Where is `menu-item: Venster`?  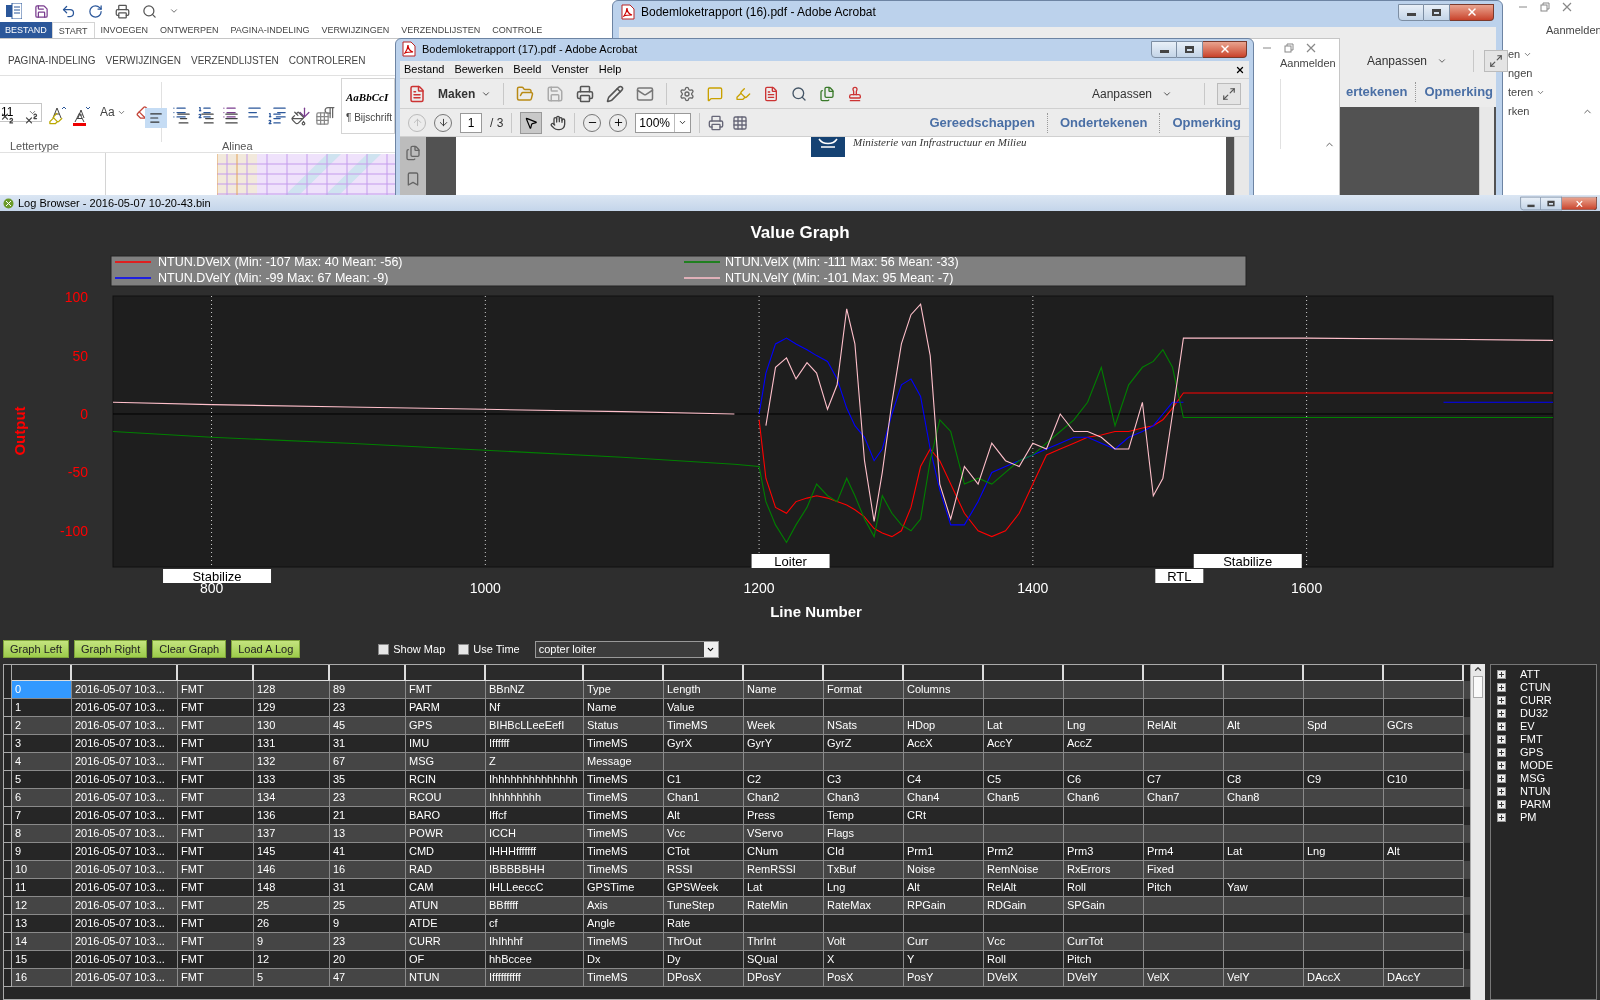
menu-item: Venster is located at coordinates (570, 69).